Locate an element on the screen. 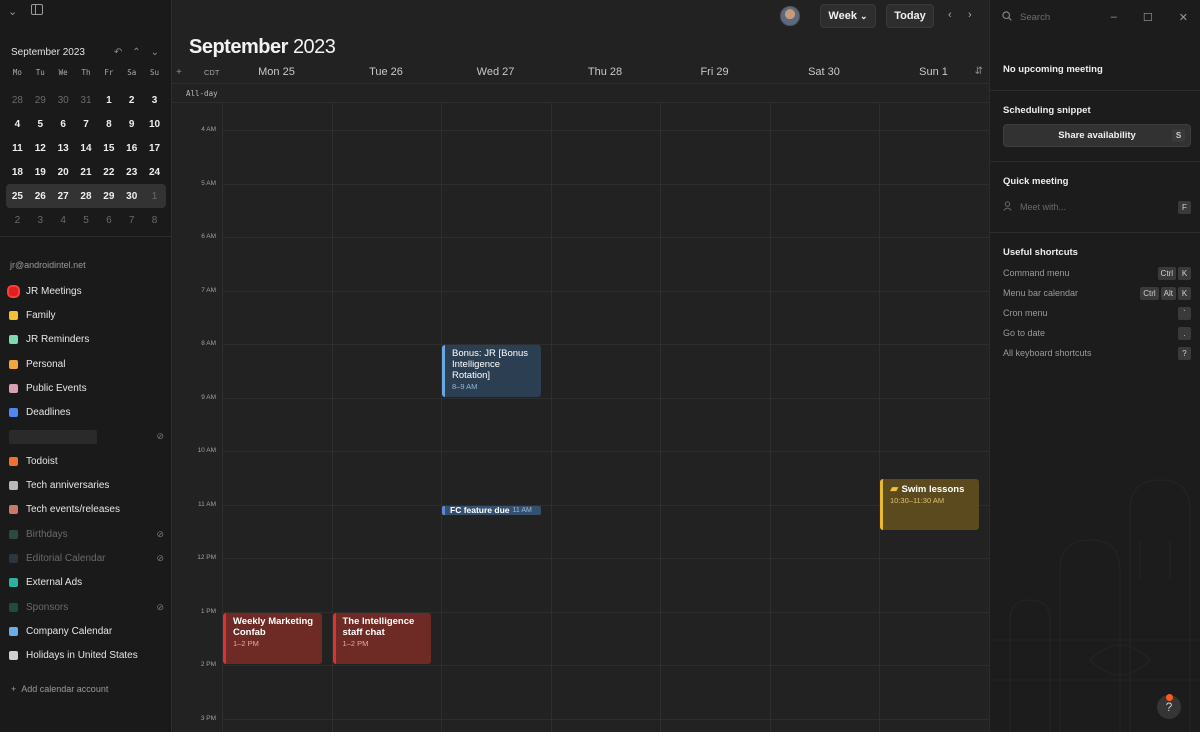 The height and width of the screenshot is (732, 1200). mini-calendar-day: 26 is located at coordinates (40, 196).